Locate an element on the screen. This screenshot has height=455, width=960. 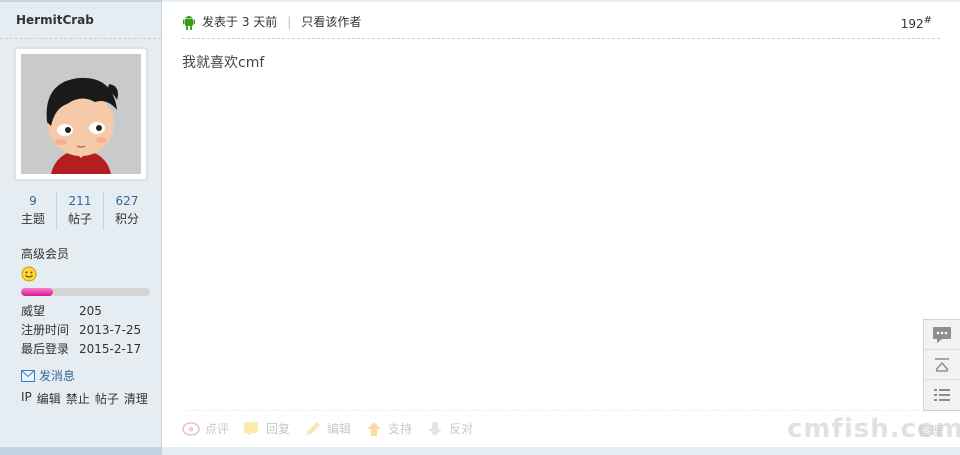
floor-value: 192 is located at coordinates (912, 24).